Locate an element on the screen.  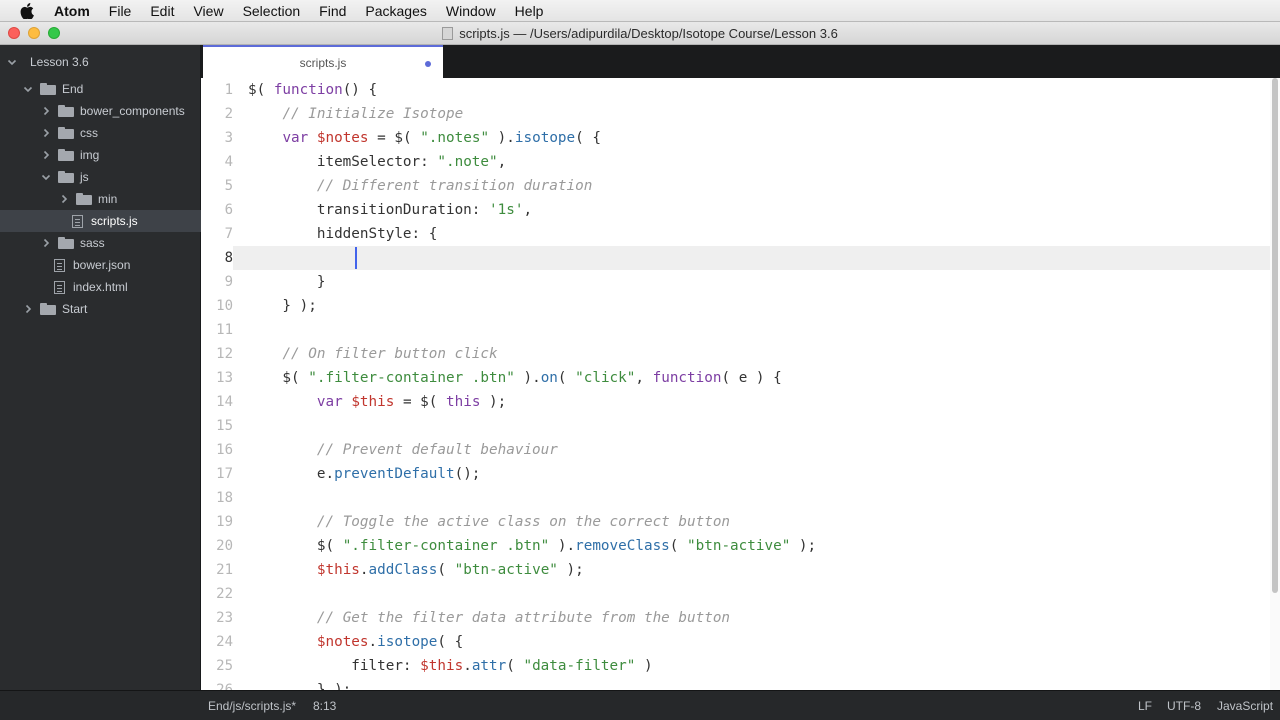
tree-item-label: js is located at coordinates (84, 177).